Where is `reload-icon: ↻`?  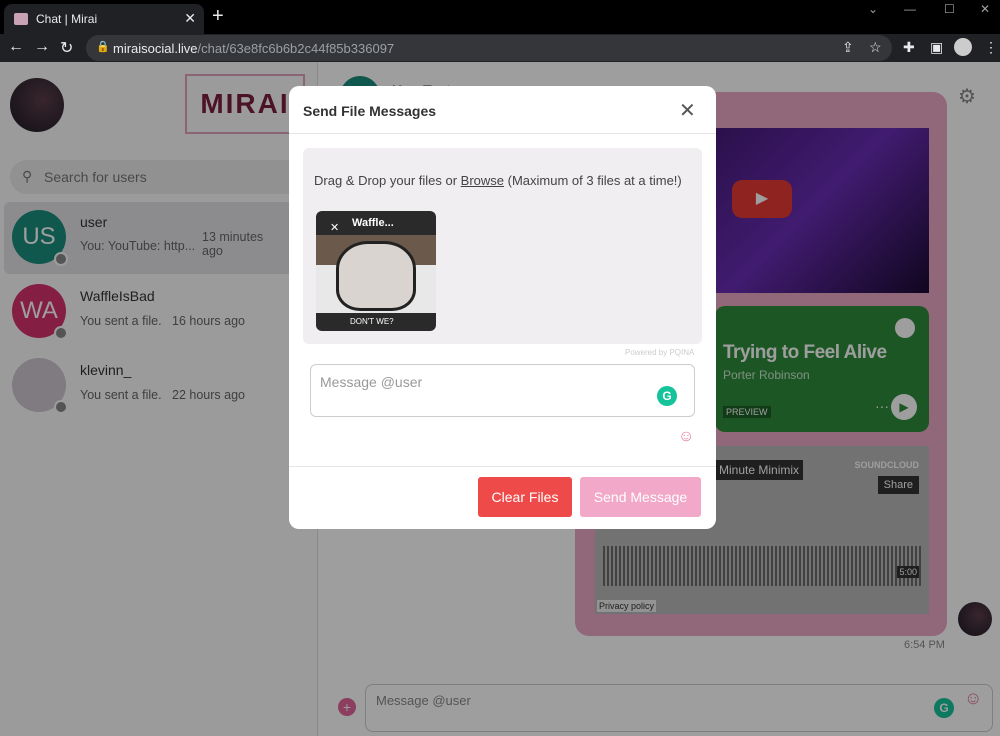 reload-icon: ↻ is located at coordinates (66, 48).